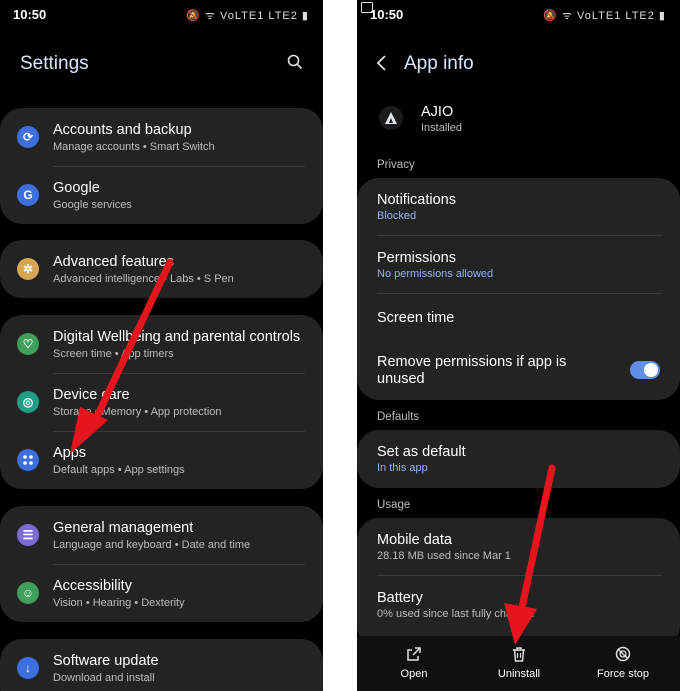 This screenshot has height=691, width=680. I want to click on item-title: Software update, so click(106, 661).